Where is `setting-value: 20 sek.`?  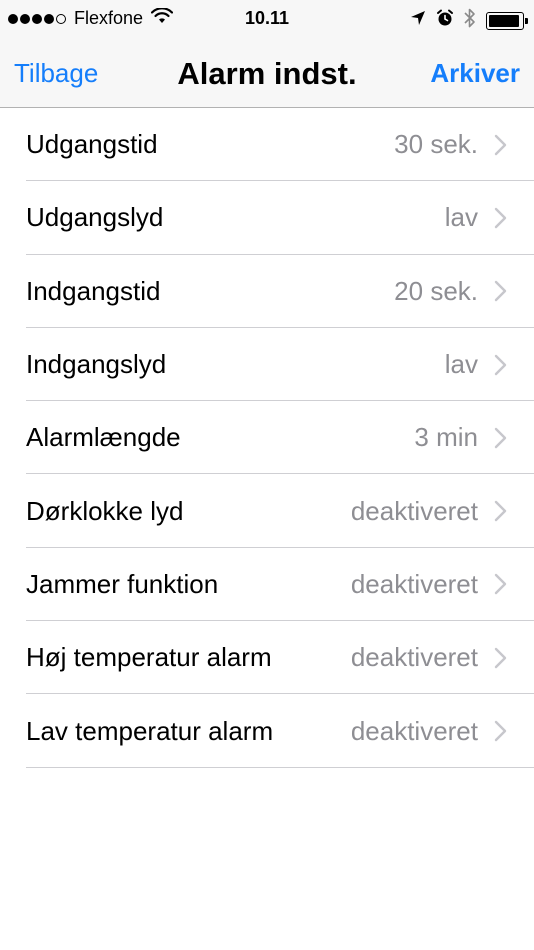
setting-value: 20 sek. is located at coordinates (436, 290).